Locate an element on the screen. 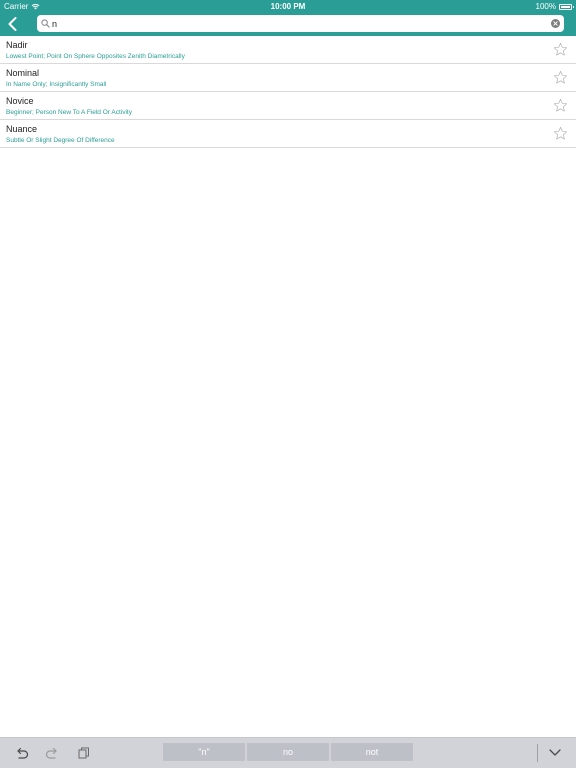  word-title: Nadir is located at coordinates (17, 45).